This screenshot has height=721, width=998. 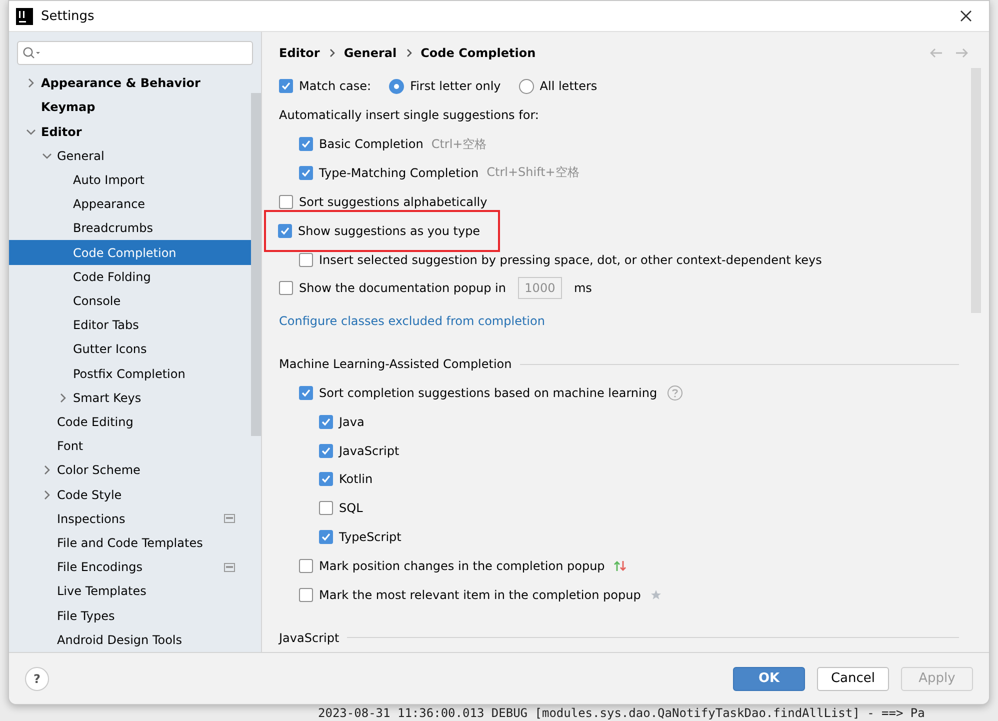 I want to click on option-label: Java, so click(x=351, y=421).